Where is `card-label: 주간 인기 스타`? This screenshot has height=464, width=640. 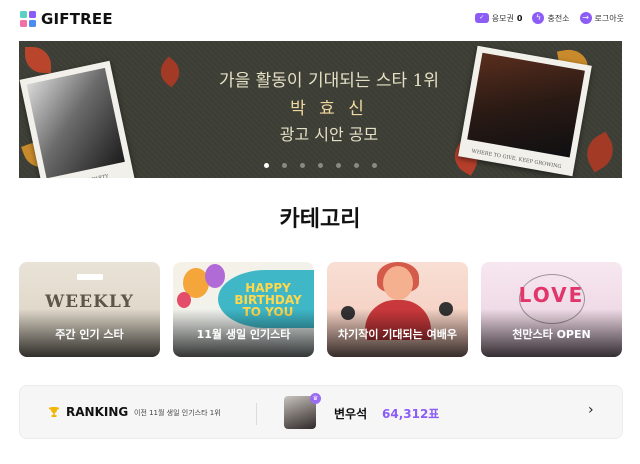 card-label: 주간 인기 스타 is located at coordinates (89, 334).